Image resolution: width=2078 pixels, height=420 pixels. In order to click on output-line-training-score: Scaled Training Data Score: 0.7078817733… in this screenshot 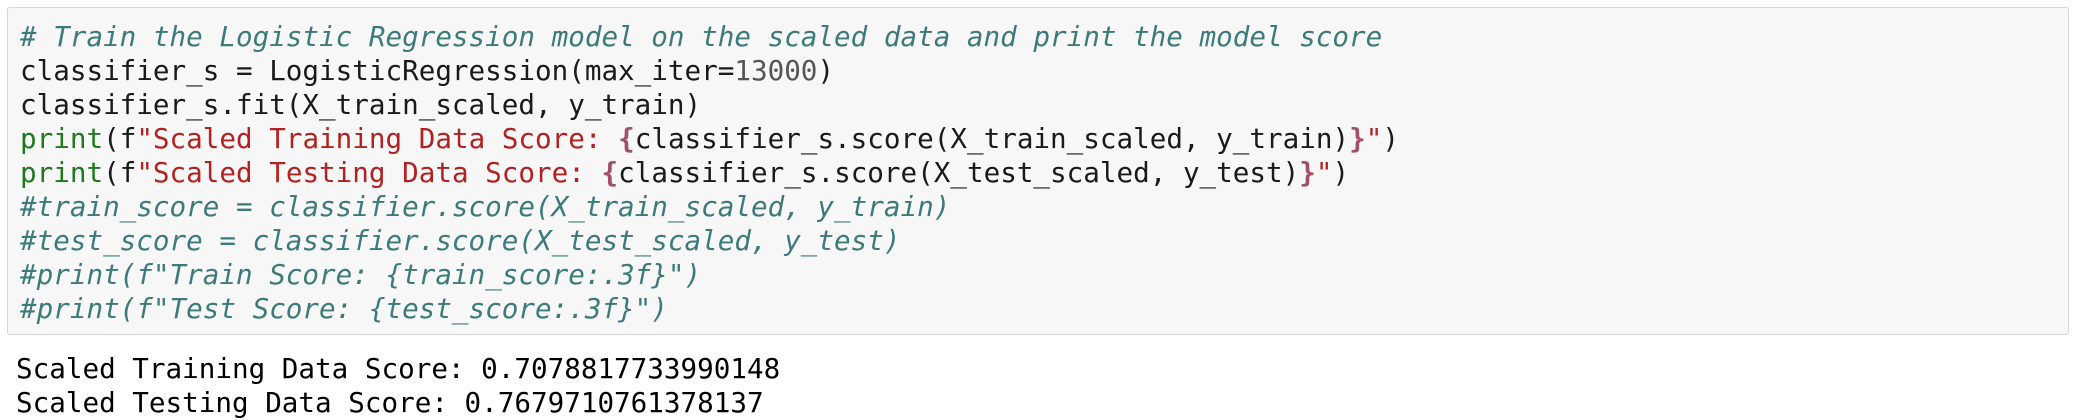, I will do `click(398, 368)`.